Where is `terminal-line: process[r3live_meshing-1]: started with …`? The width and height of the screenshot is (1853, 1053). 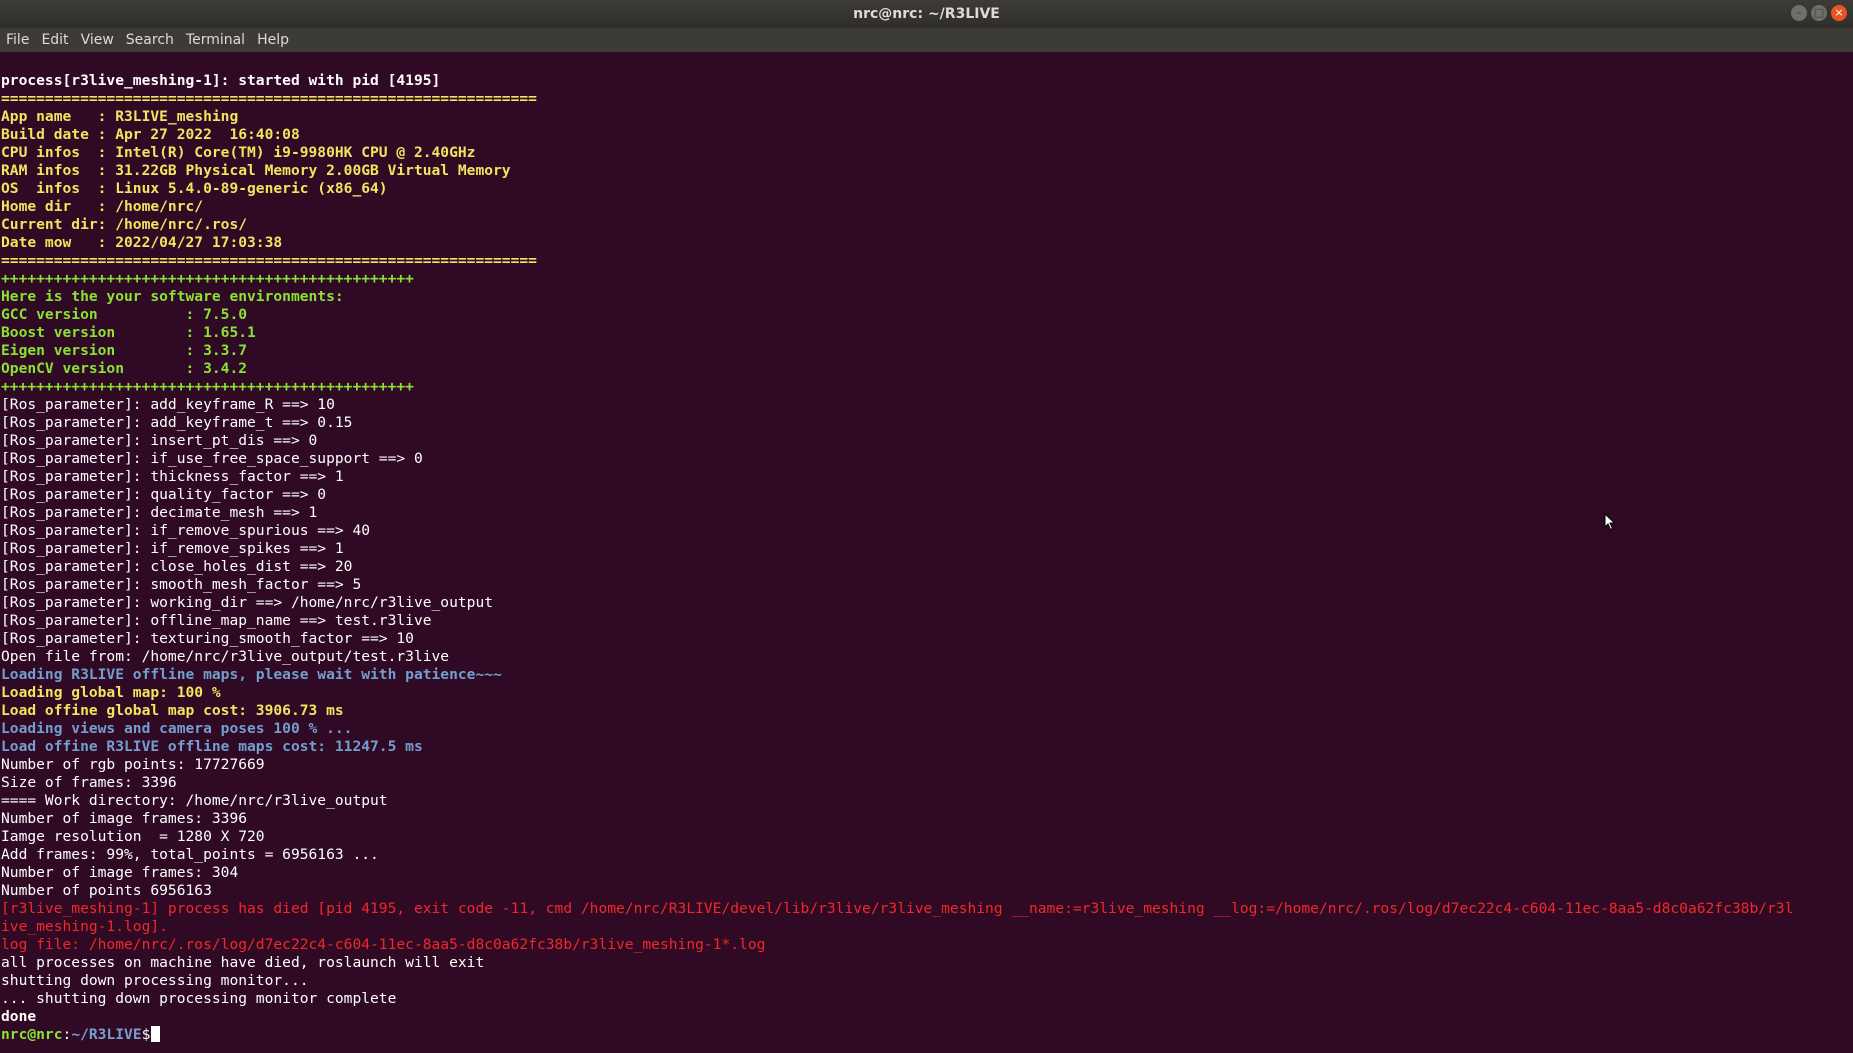 terminal-line: process[r3live_meshing-1]: started with … is located at coordinates (221, 80).